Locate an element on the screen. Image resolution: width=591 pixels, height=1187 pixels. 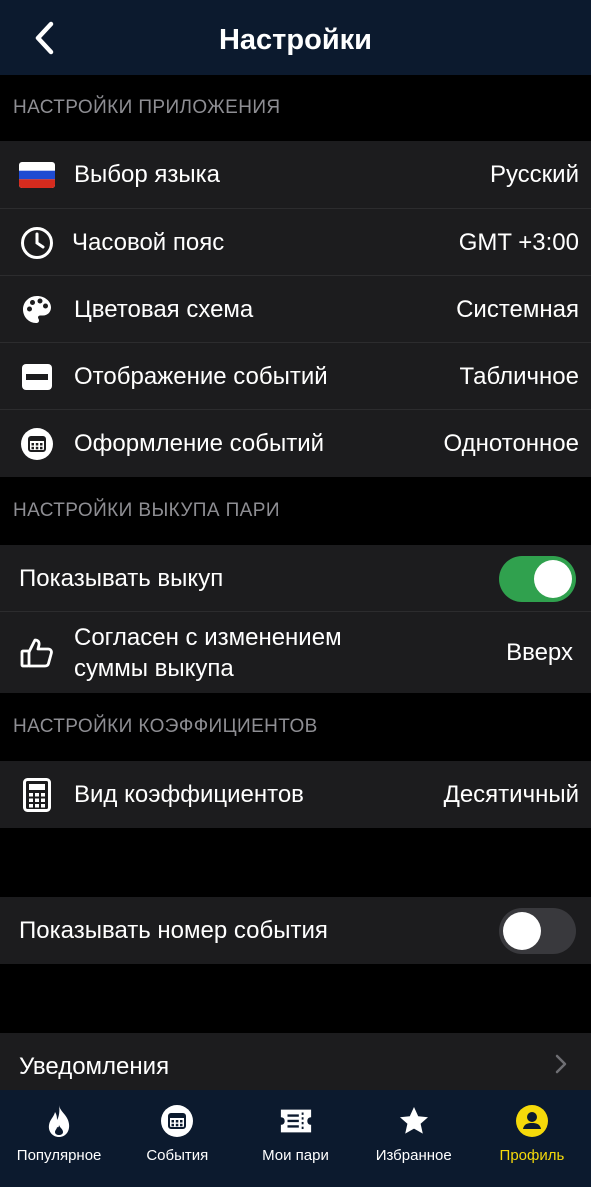
event-number-label: Показывать номер события is located at coordinates (173, 930).